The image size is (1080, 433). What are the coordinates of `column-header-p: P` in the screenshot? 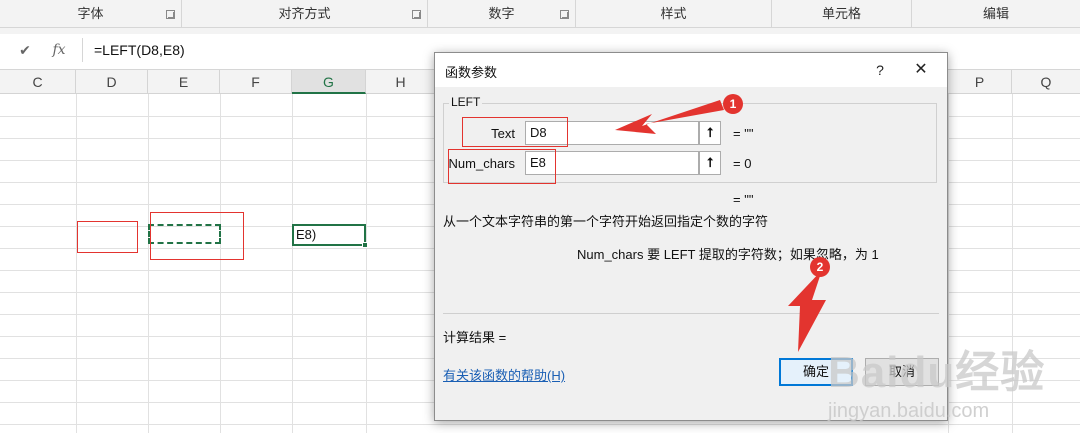 It's located at (980, 82).